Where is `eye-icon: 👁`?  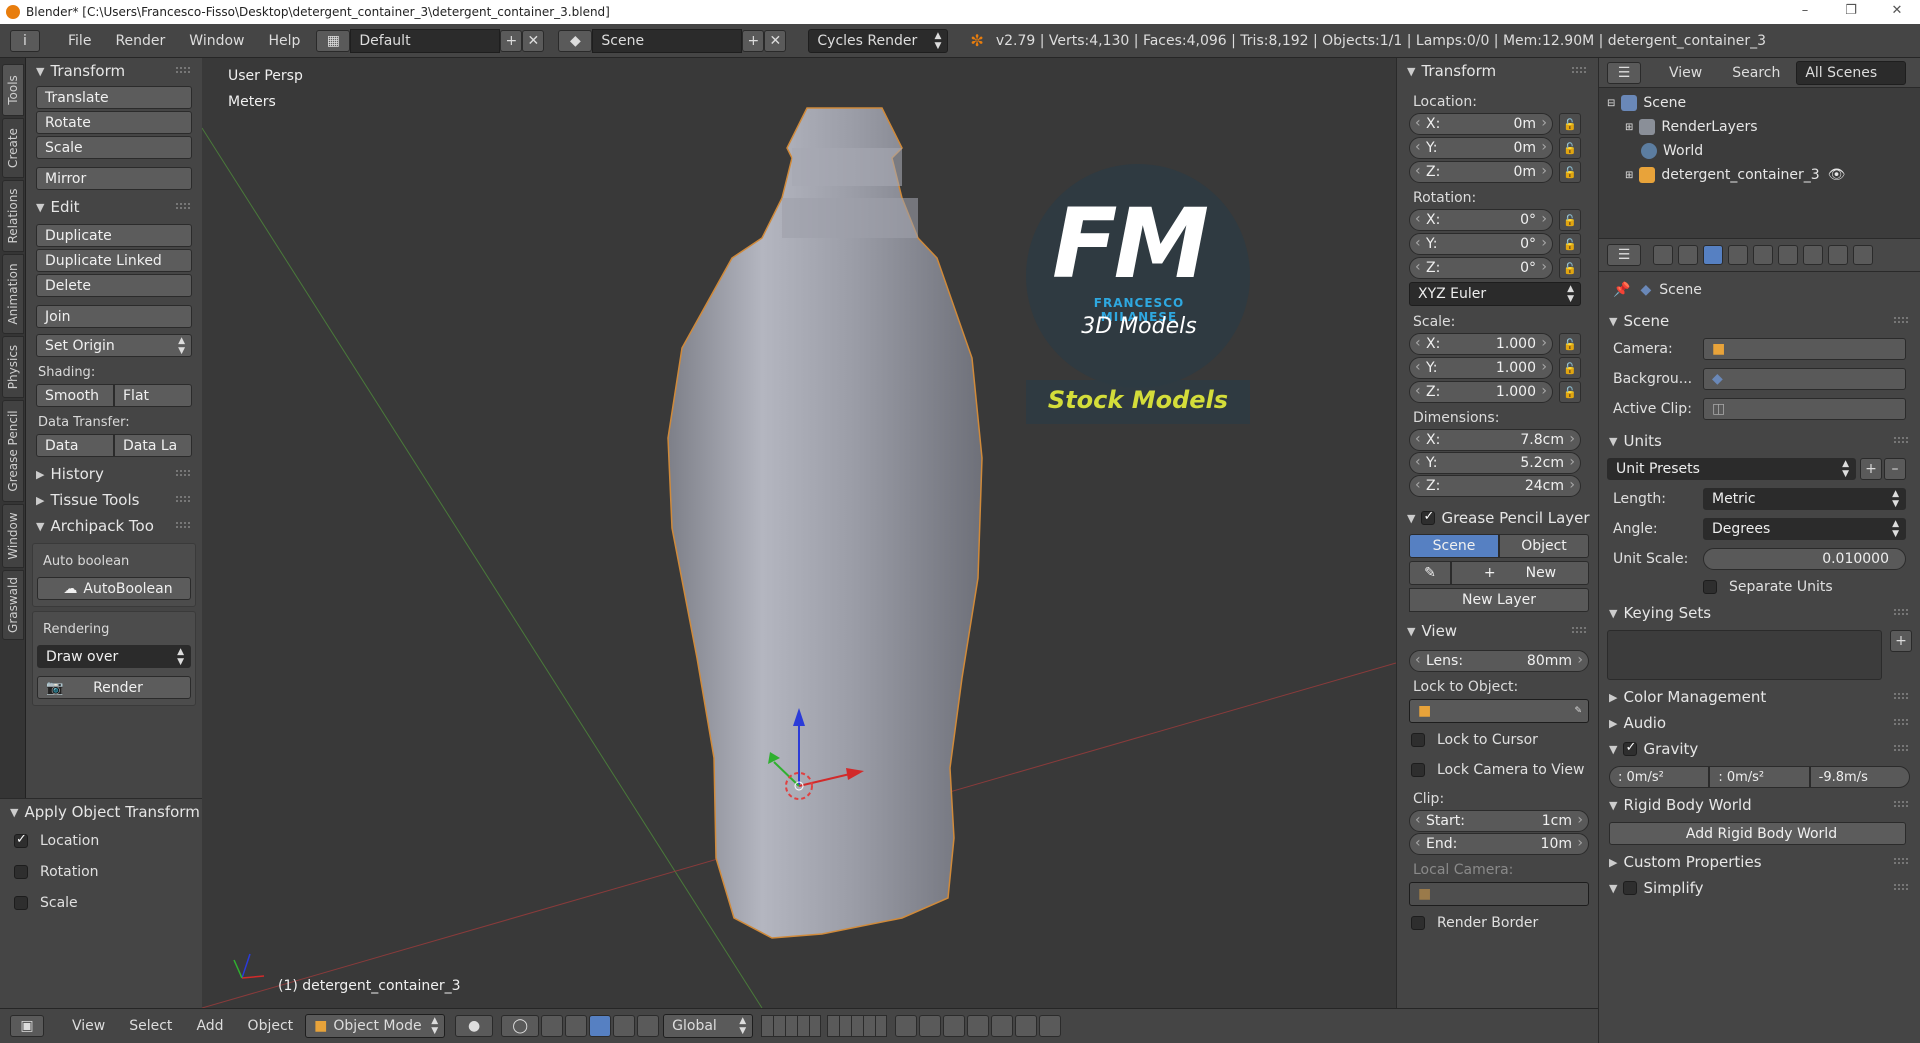 eye-icon: 👁 is located at coordinates (1837, 175).